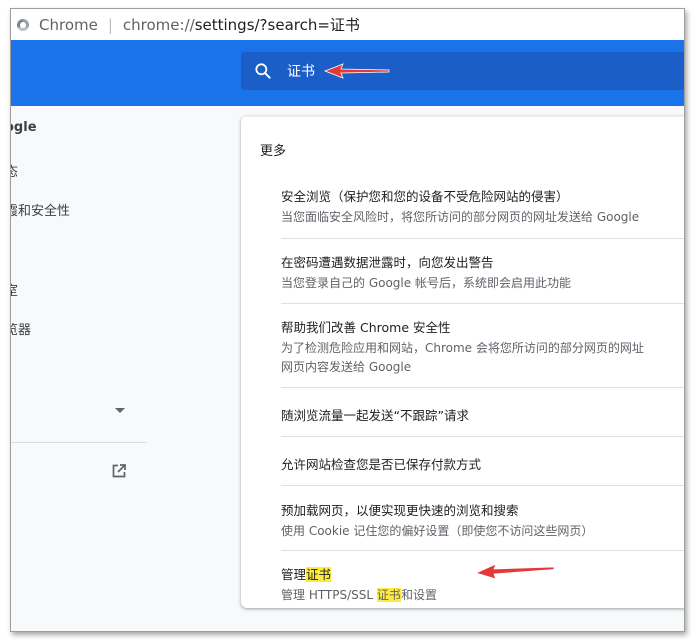  Describe the element at coordinates (263, 71) in the screenshot. I see `search-icon` at that location.